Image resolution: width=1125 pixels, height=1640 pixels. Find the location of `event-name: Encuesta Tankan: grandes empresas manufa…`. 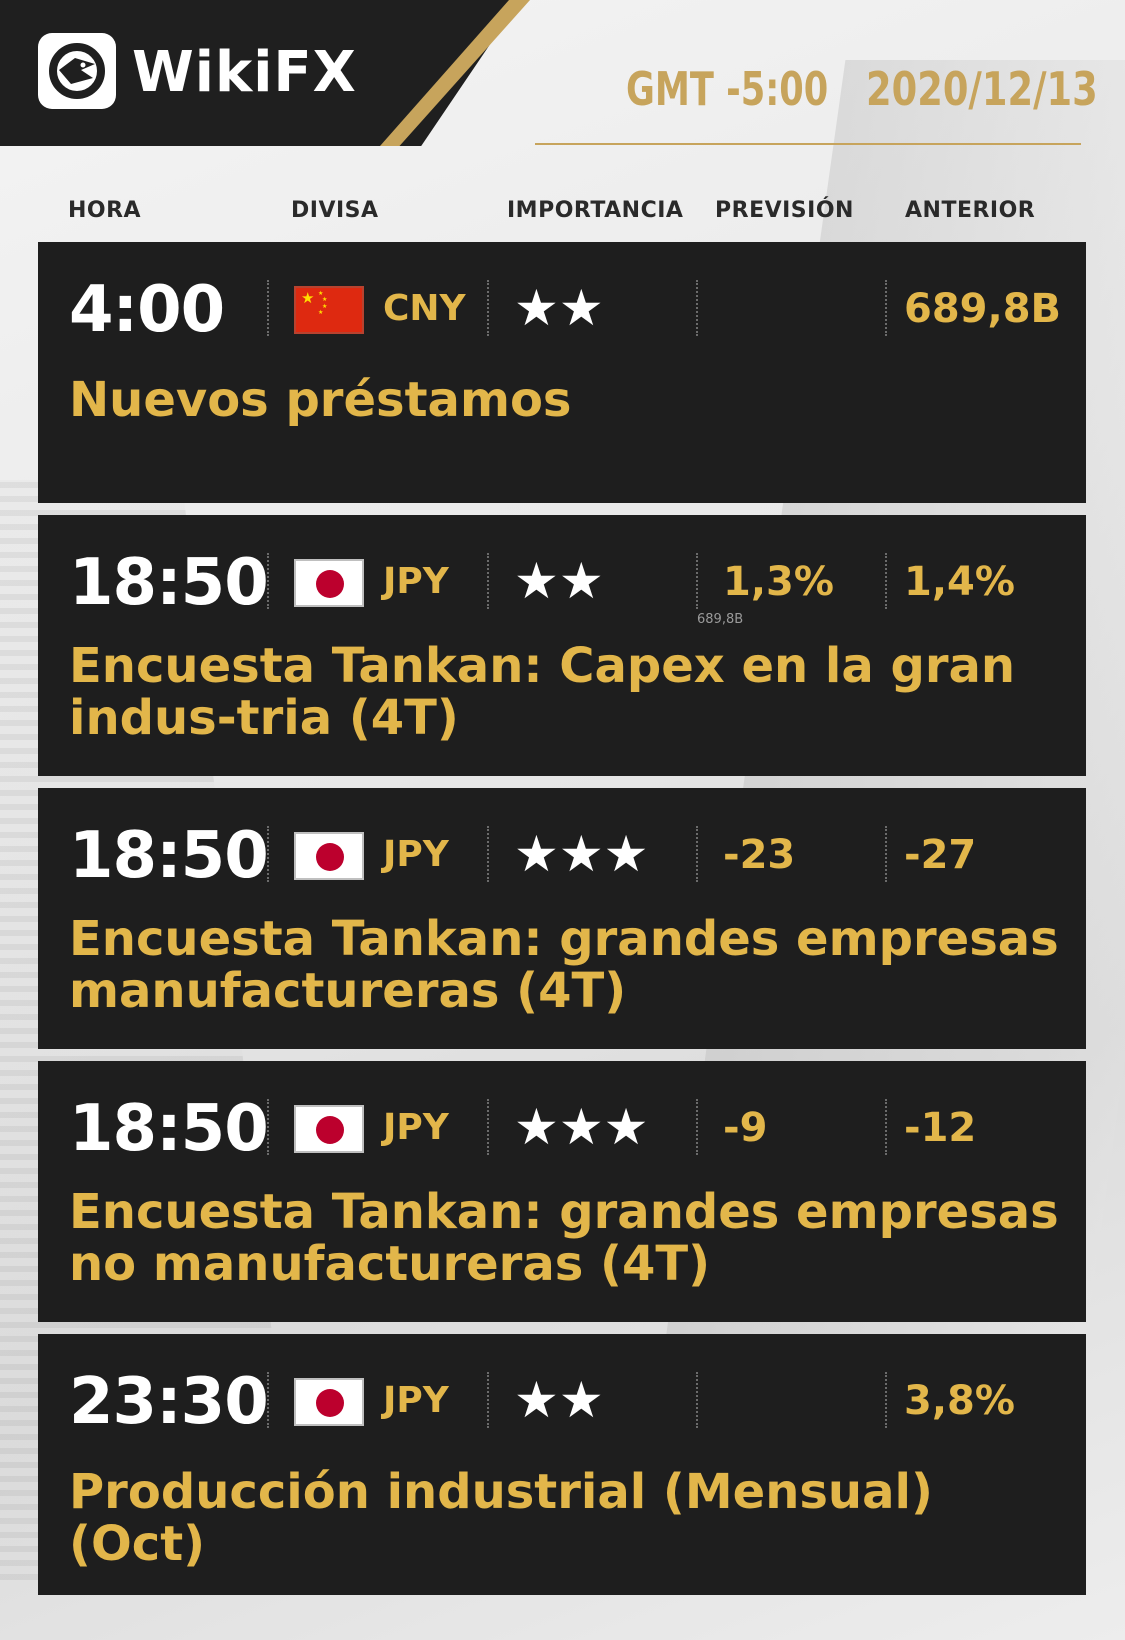

event-name: Encuesta Tankan: grandes empresas manufa… is located at coordinates (564, 965).